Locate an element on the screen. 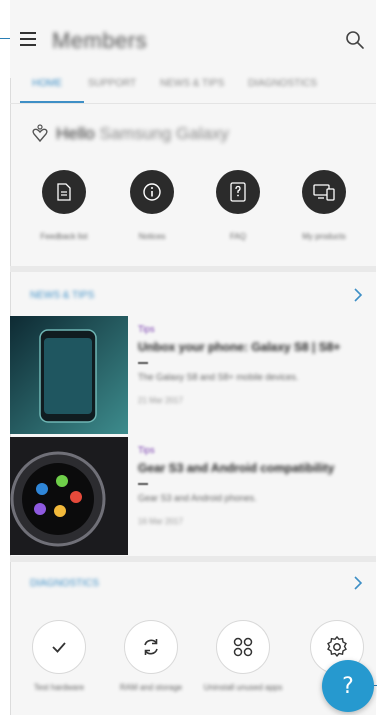 The image size is (377, 715). news-date: 16 Mar 2017 is located at coordinates (160, 521).